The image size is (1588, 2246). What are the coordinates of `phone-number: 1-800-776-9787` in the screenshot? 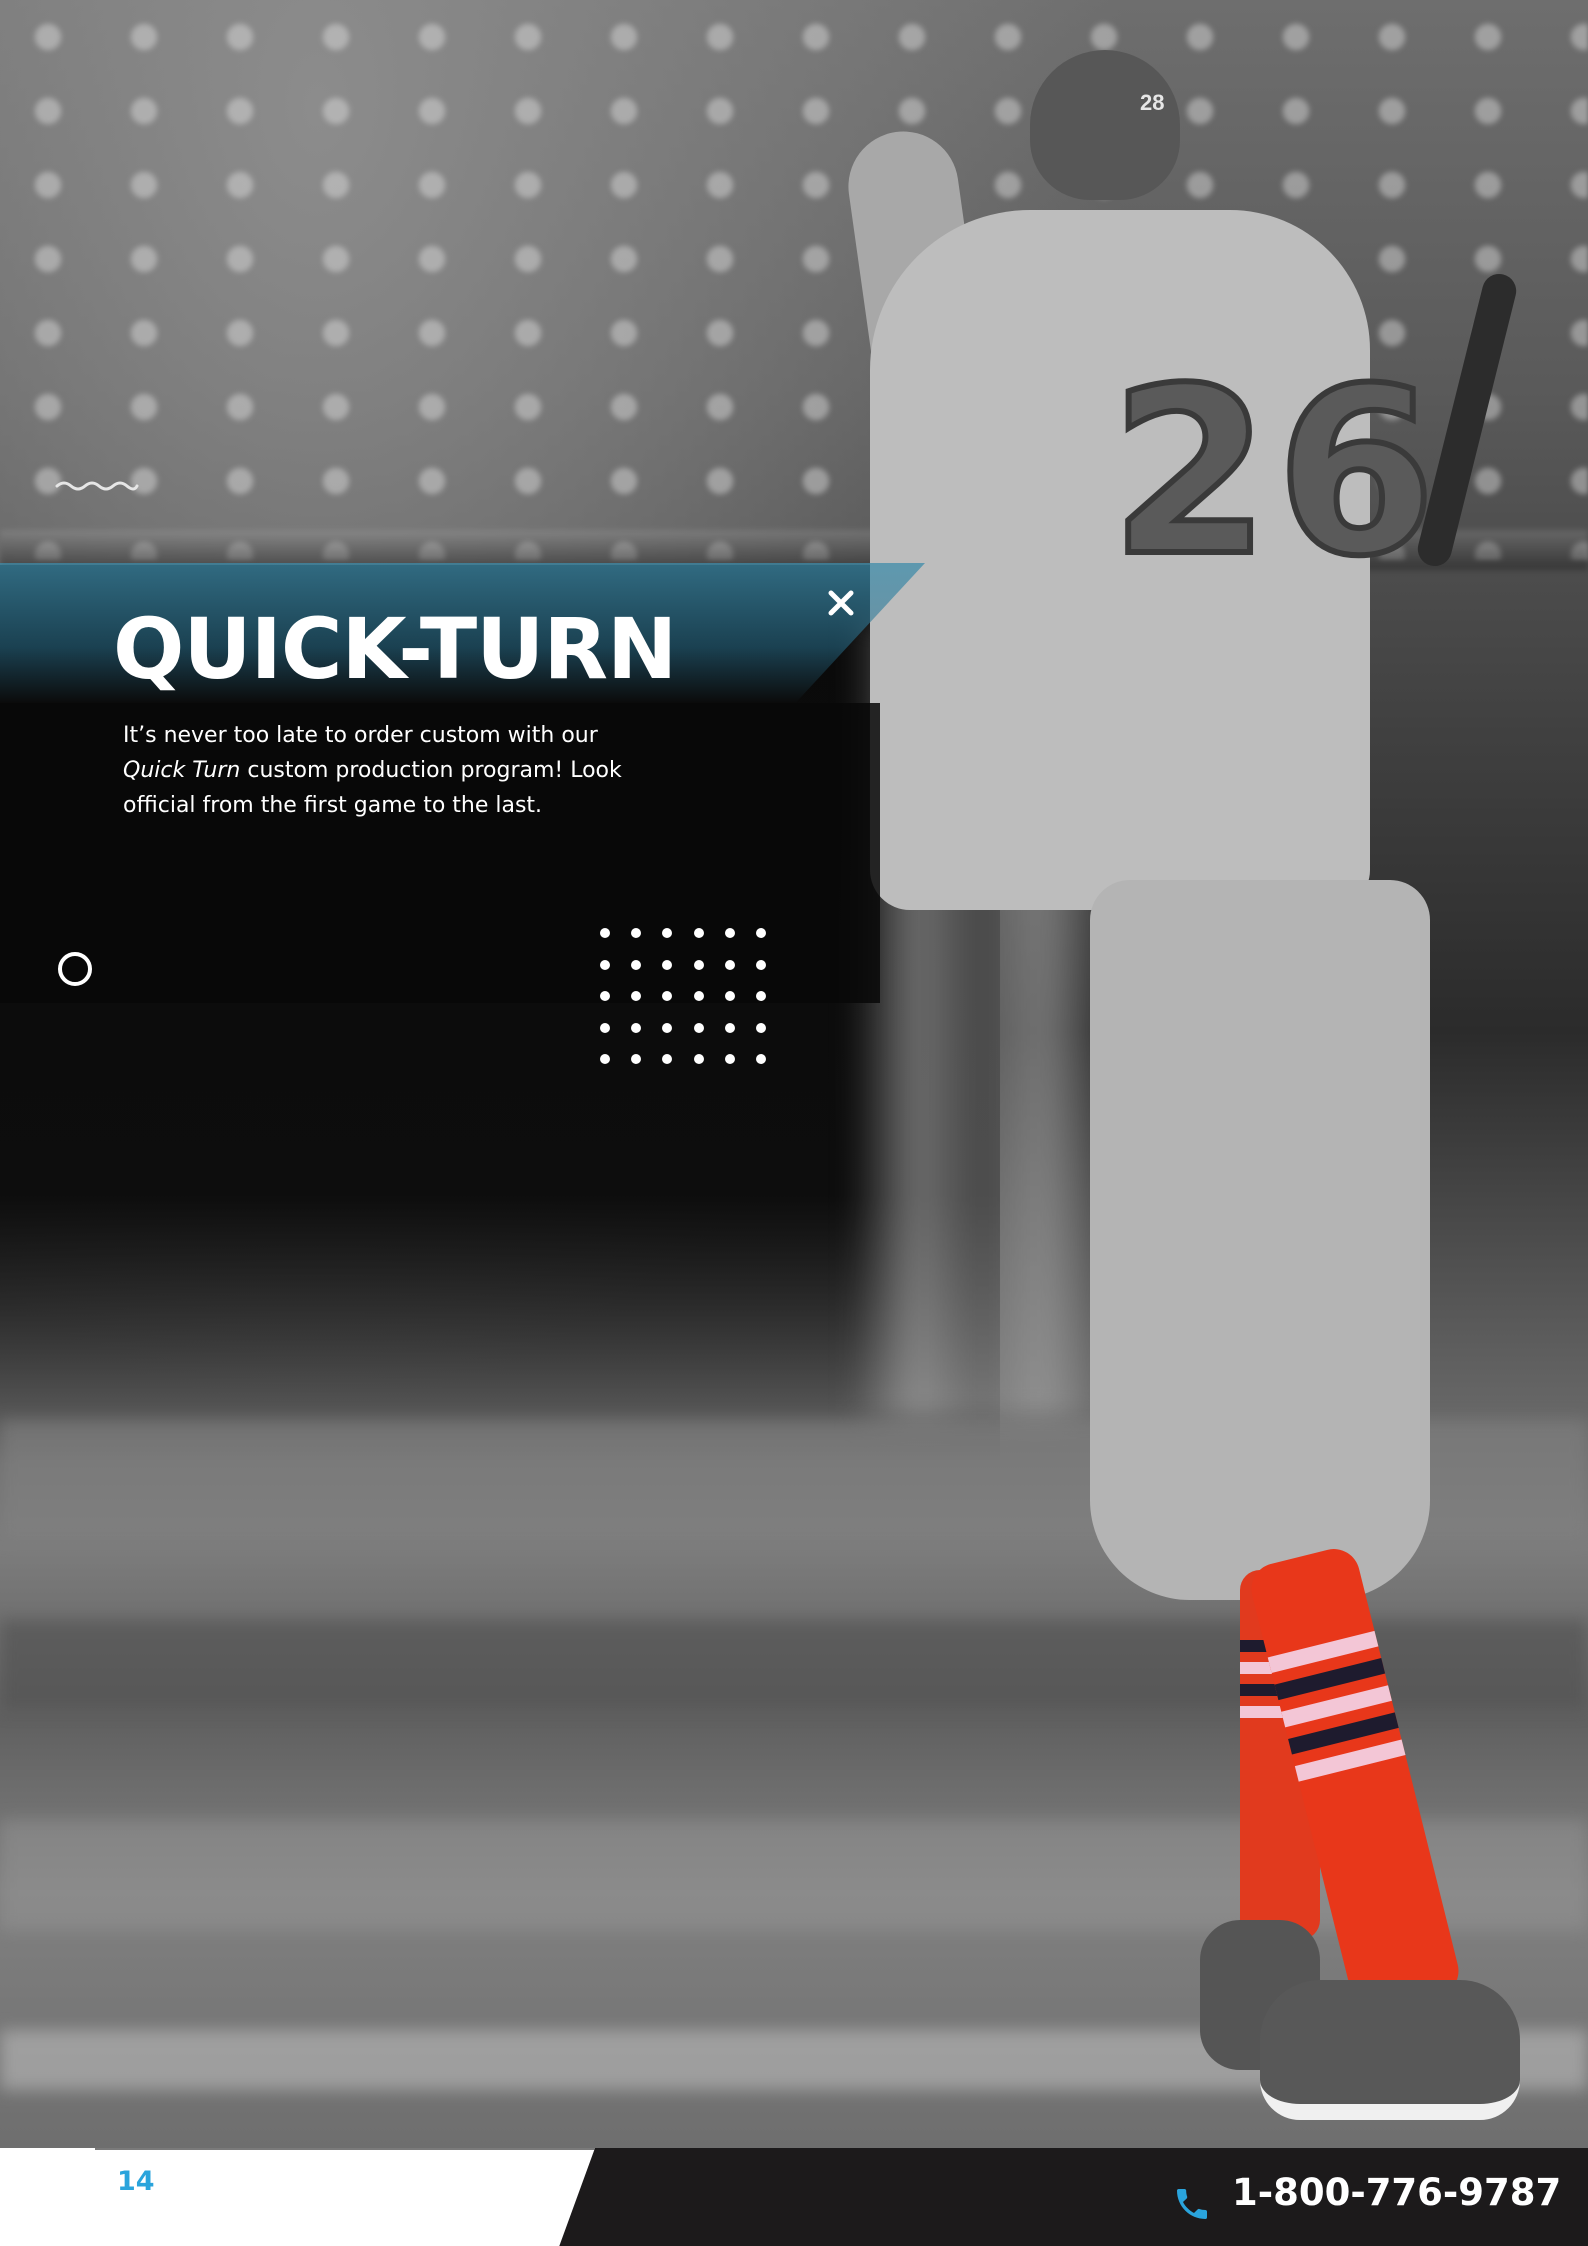 It's located at (1396, 2192).